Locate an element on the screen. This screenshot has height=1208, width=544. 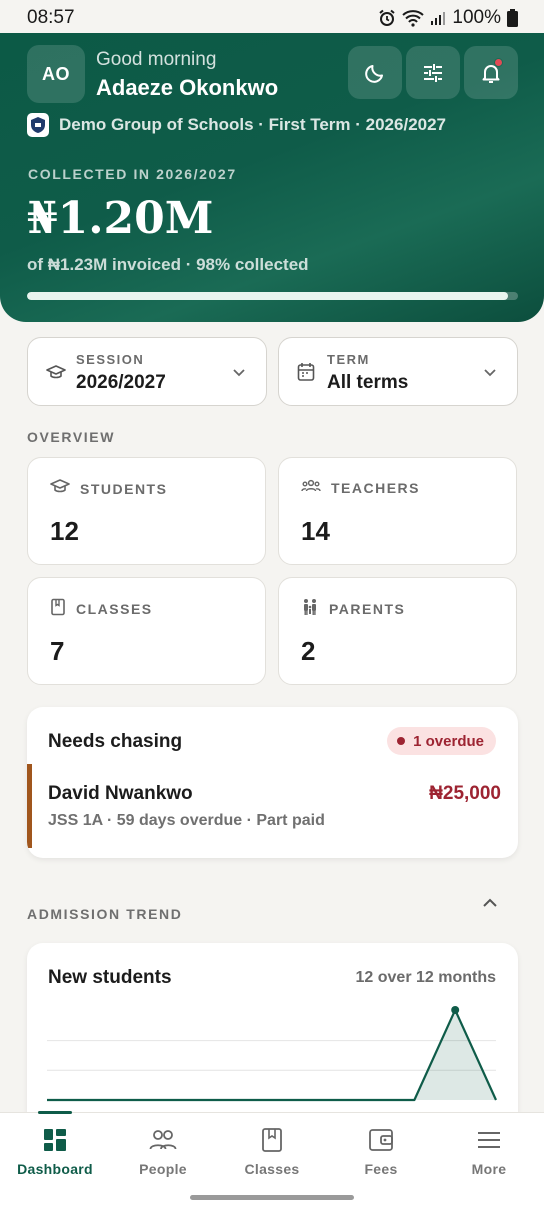
status-time: 08:57 is located at coordinates (51, 17).